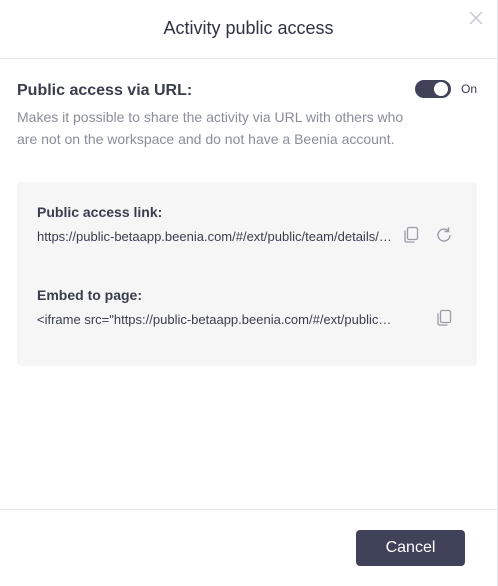  I want to click on dialog-title: Activity public access, so click(248, 28).